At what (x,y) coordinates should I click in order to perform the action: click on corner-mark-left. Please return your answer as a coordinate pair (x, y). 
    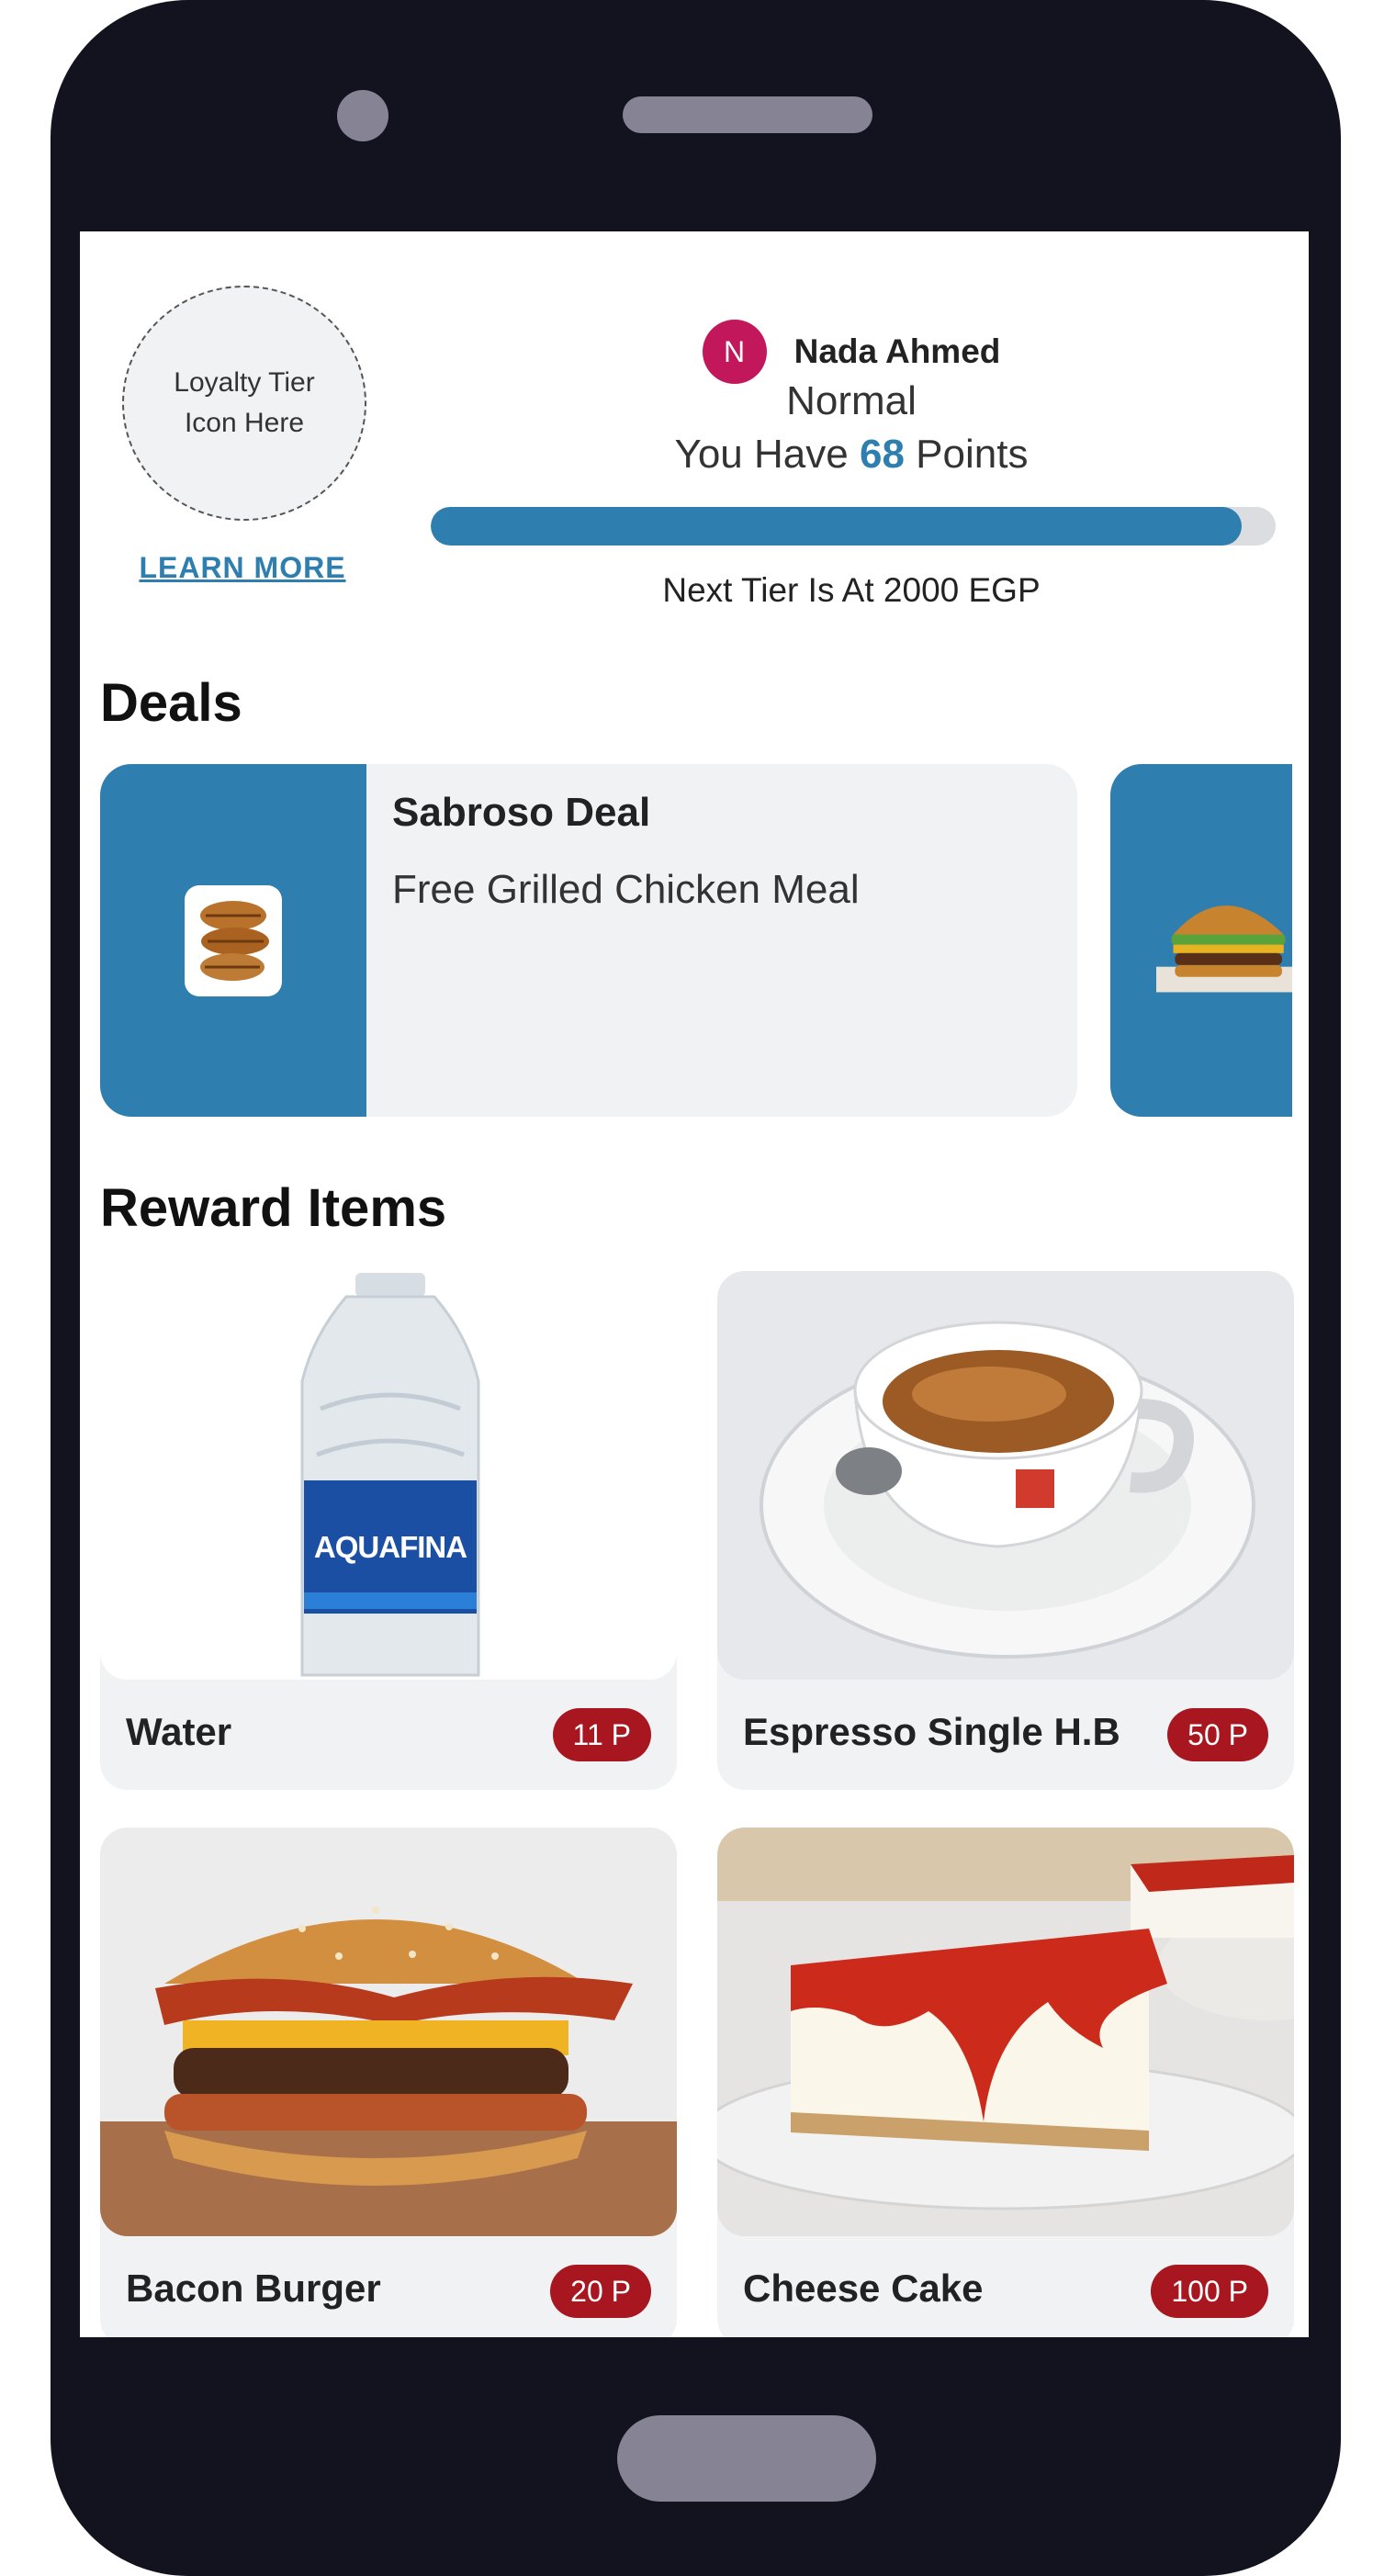
    Looking at the image, I should click on (65, 52).